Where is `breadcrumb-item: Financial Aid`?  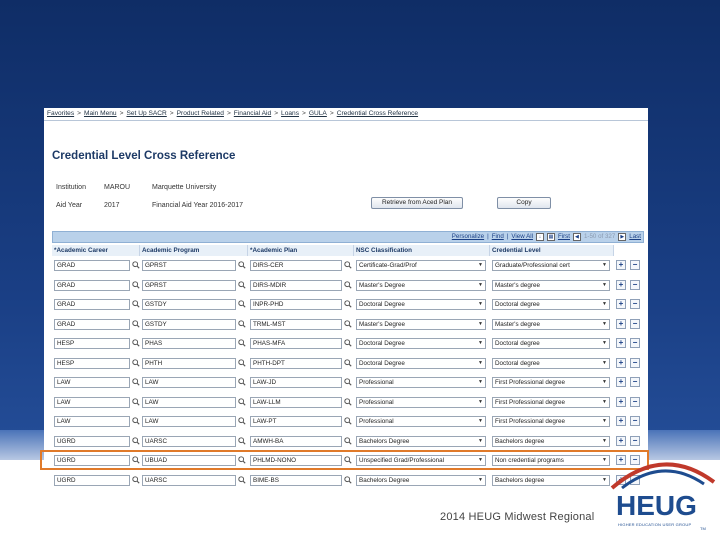
breadcrumb-item: Financial Aid is located at coordinates (252, 115).